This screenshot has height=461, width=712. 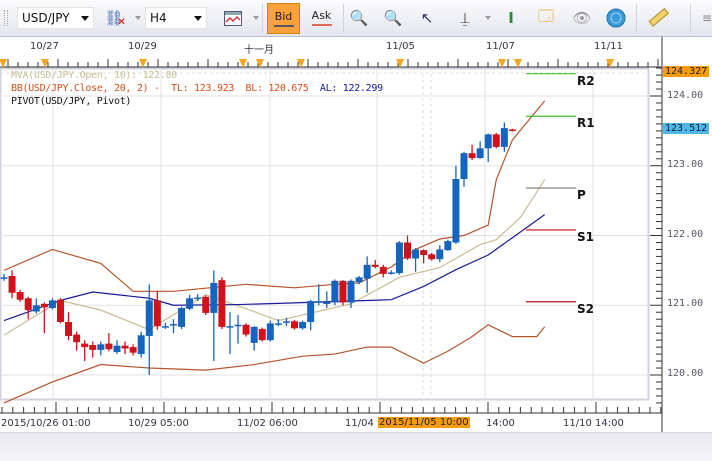 What do you see at coordinates (585, 237) in the screenshot?
I see `pivot-label-s1: S1` at bounding box center [585, 237].